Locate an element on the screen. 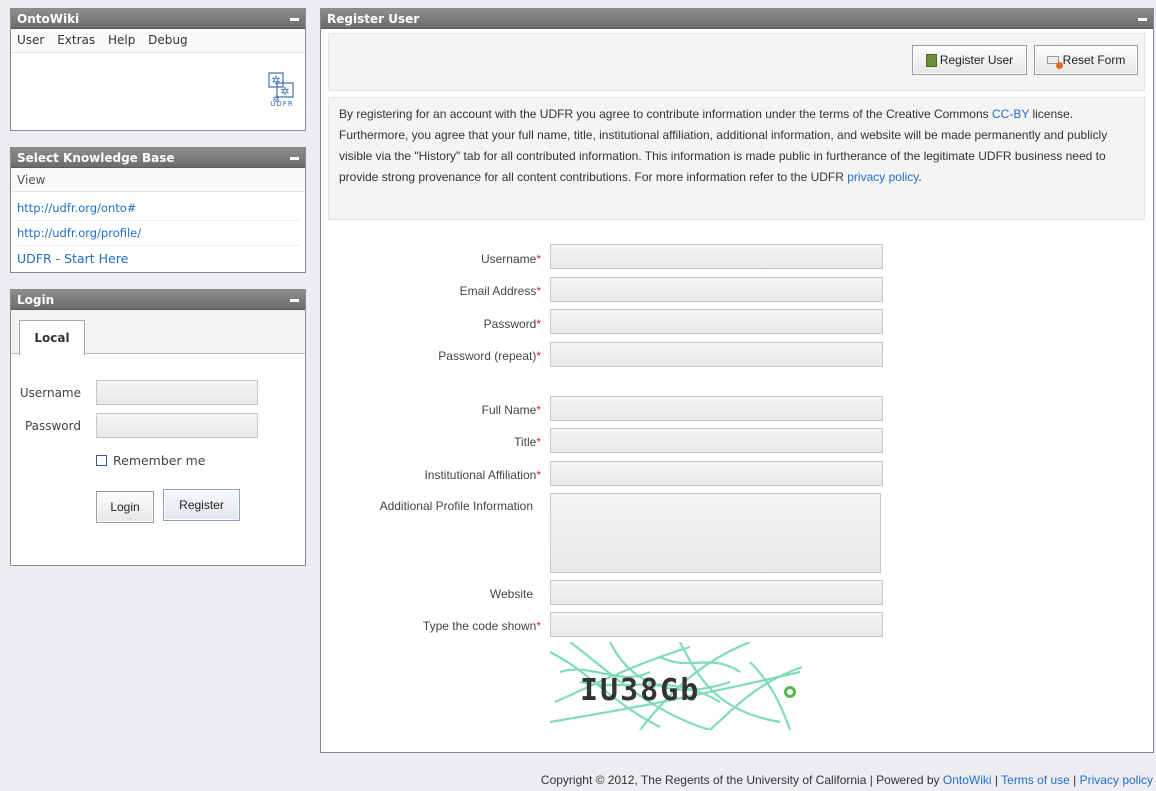 This screenshot has height=791, width=1156. kb-link-onto: http://udfr.org/onto# is located at coordinates (158, 208).